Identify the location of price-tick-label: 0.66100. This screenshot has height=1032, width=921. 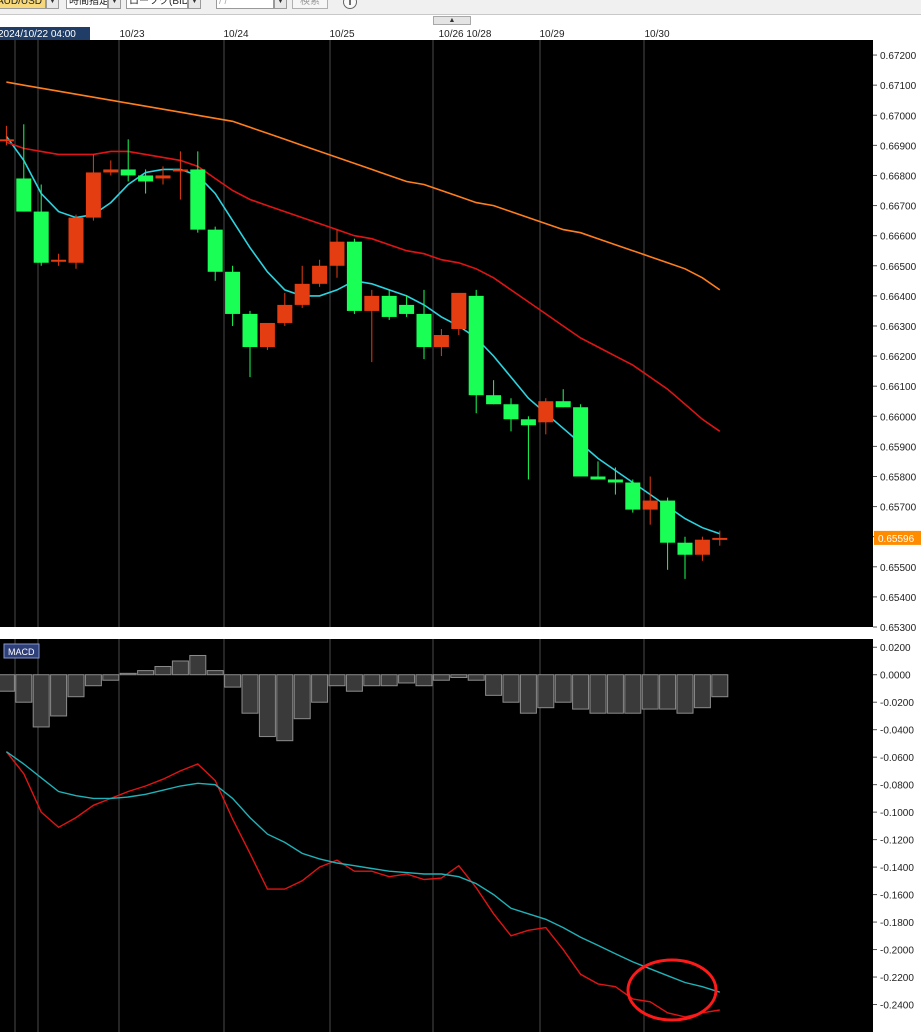
(898, 387).